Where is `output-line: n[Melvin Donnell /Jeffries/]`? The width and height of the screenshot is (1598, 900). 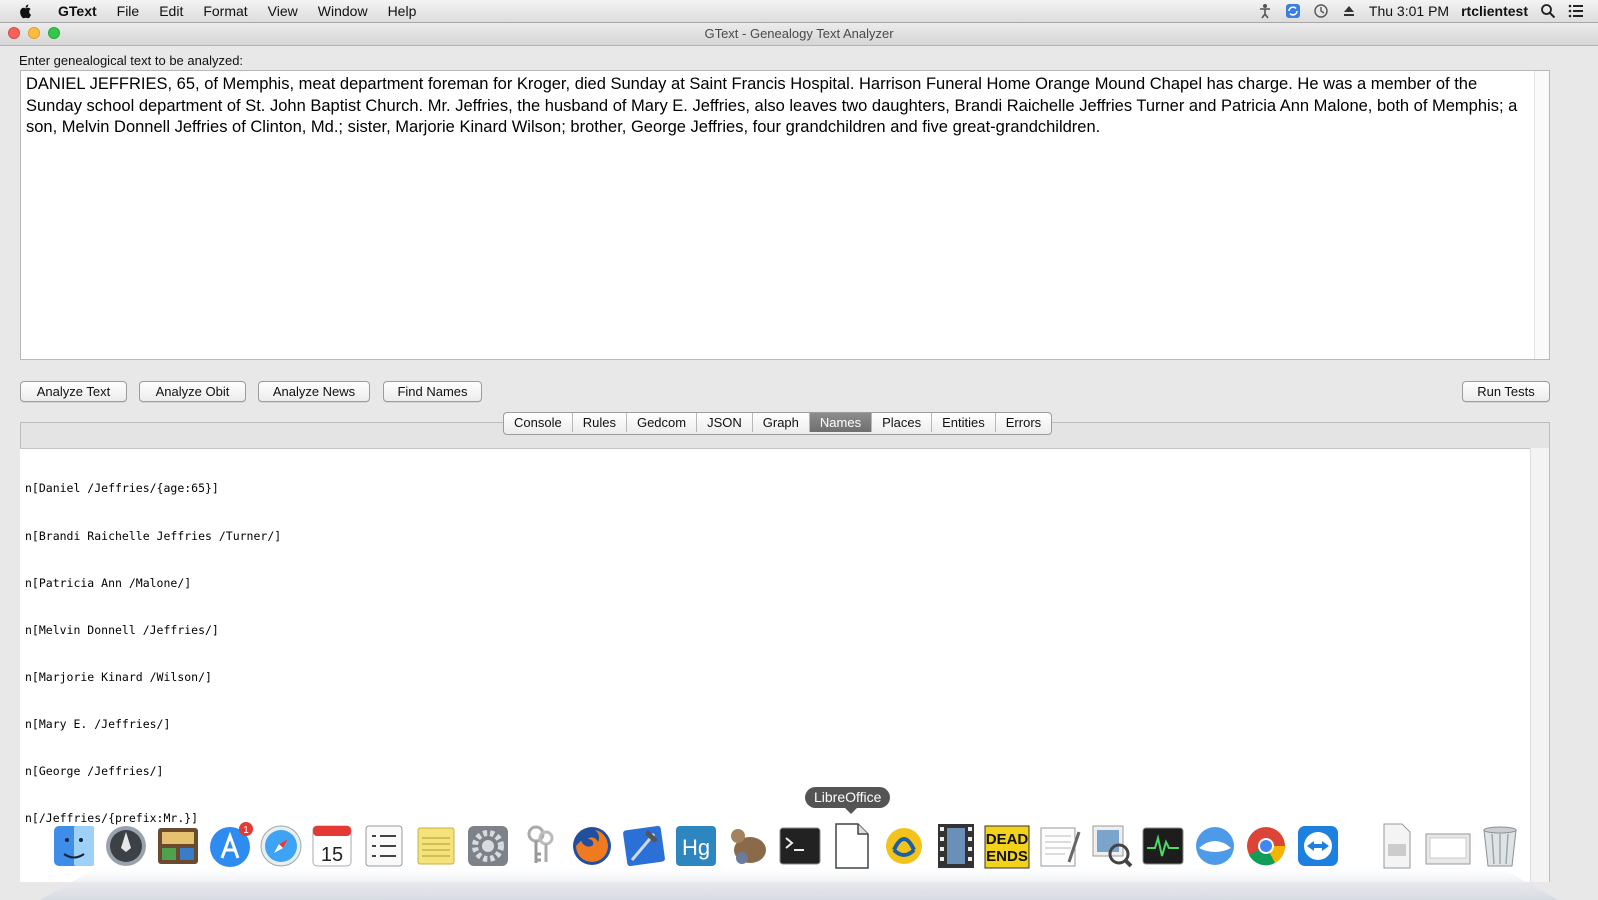 output-line: n[Melvin Donnell /Jeffries/] is located at coordinates (122, 629).